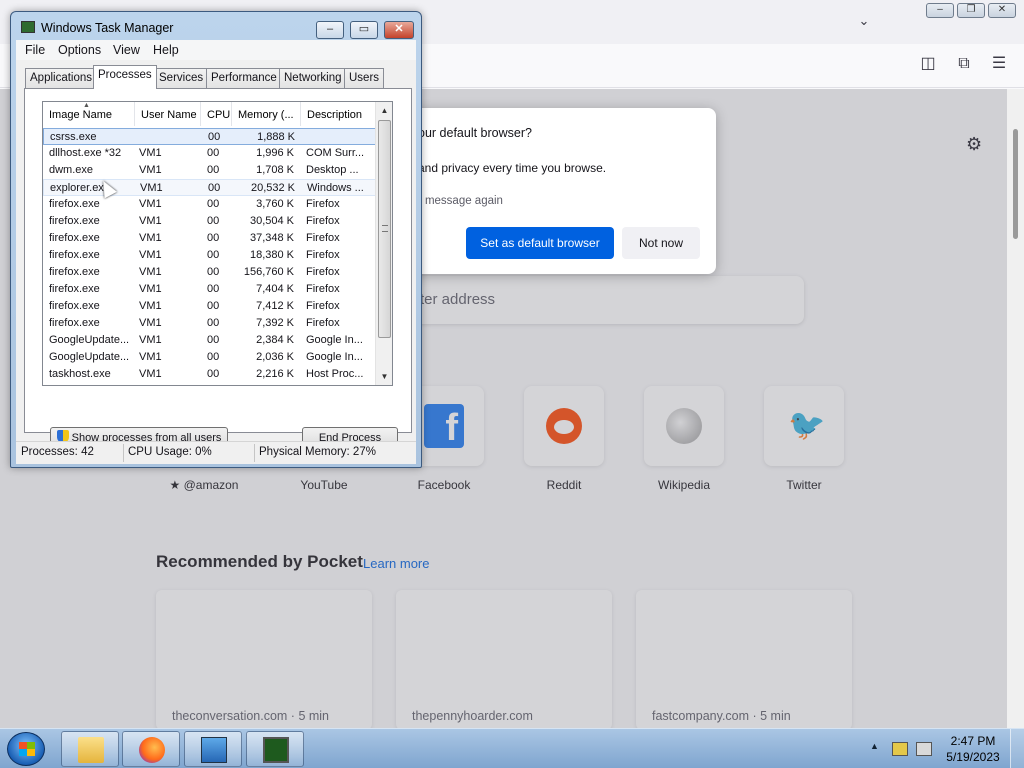 This screenshot has height=768, width=1024. Describe the element at coordinates (90, 749) in the screenshot. I see `taskbar-explorer-button` at that location.